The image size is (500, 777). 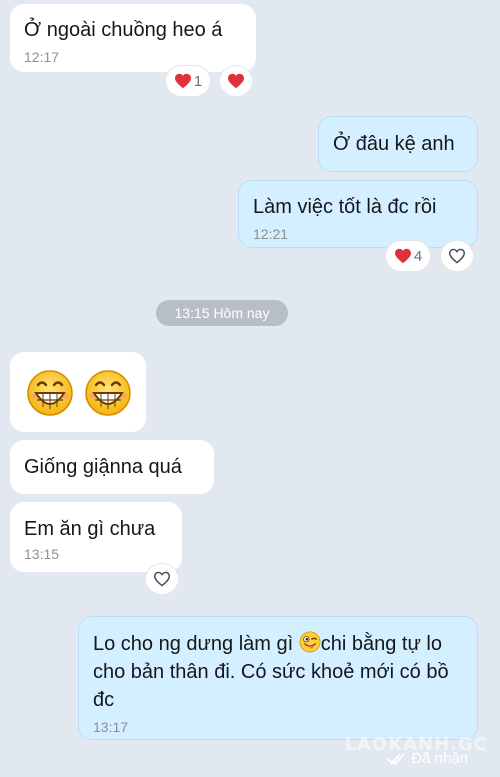 I want to click on reaction-heart-count: 1, so click(x=188, y=81).